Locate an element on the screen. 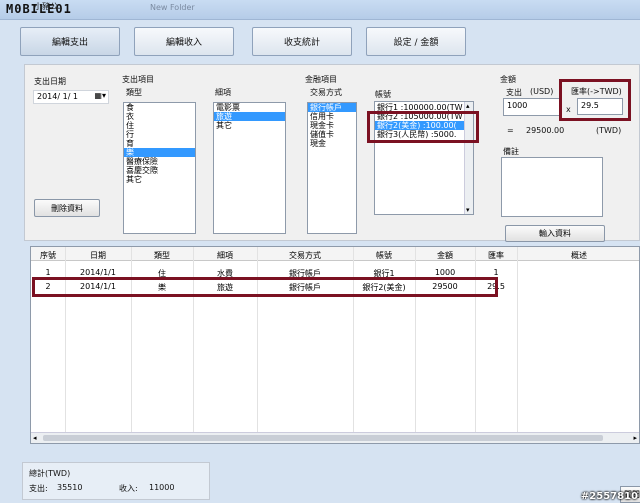  type-list-item: 行 is located at coordinates (159, 134).